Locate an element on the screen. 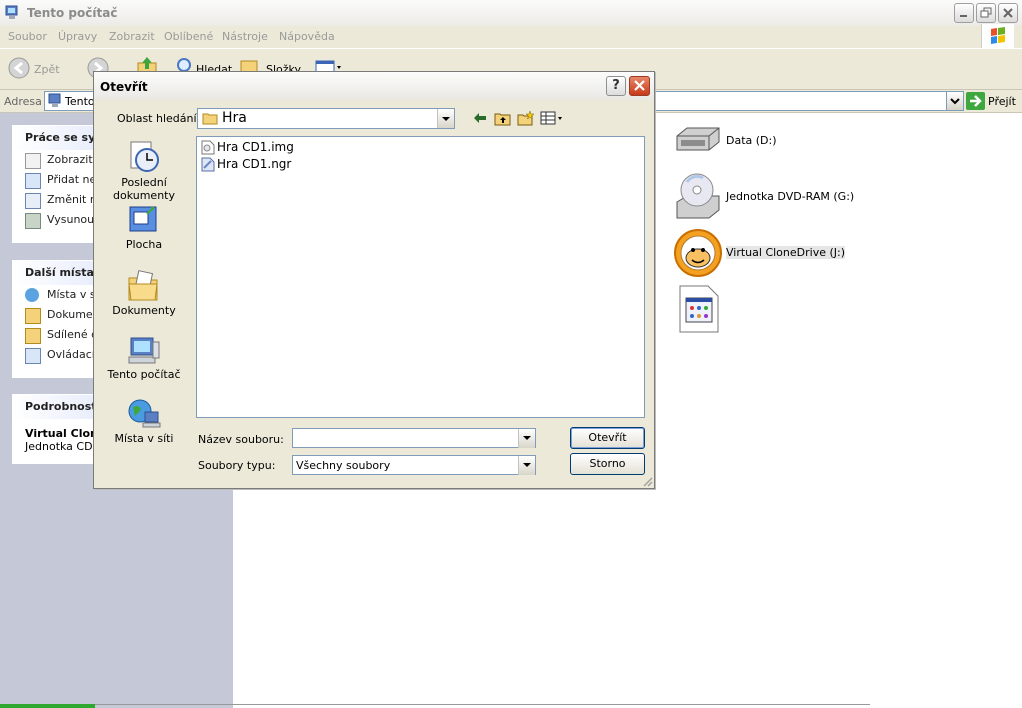 This screenshot has width=1022, height=708. place-recent: Poslední dokumenty is located at coordinates (144, 171).